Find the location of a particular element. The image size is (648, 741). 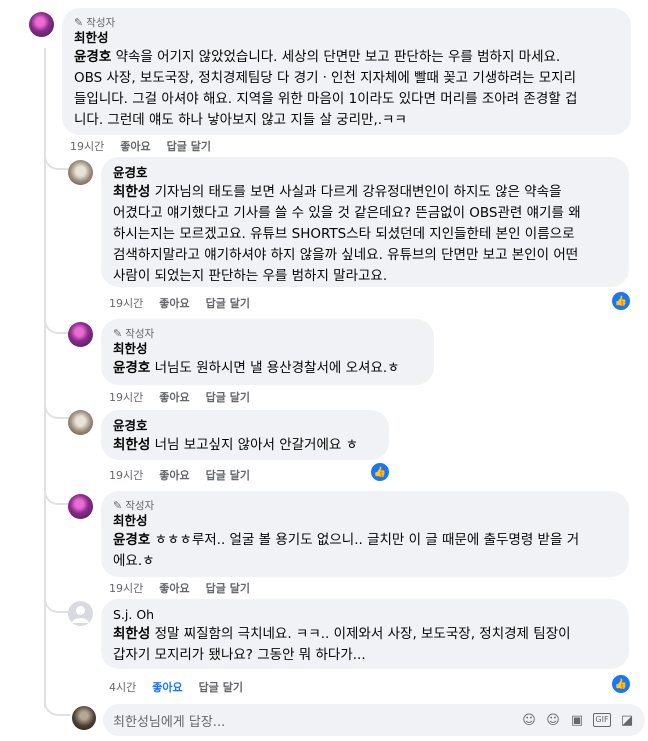

comment-bubble: ✎ 작성자 최한성 윤경호 너님도 원하시면 낼 용산경찰서에 오셔요.ㅎ is located at coordinates (267, 352).